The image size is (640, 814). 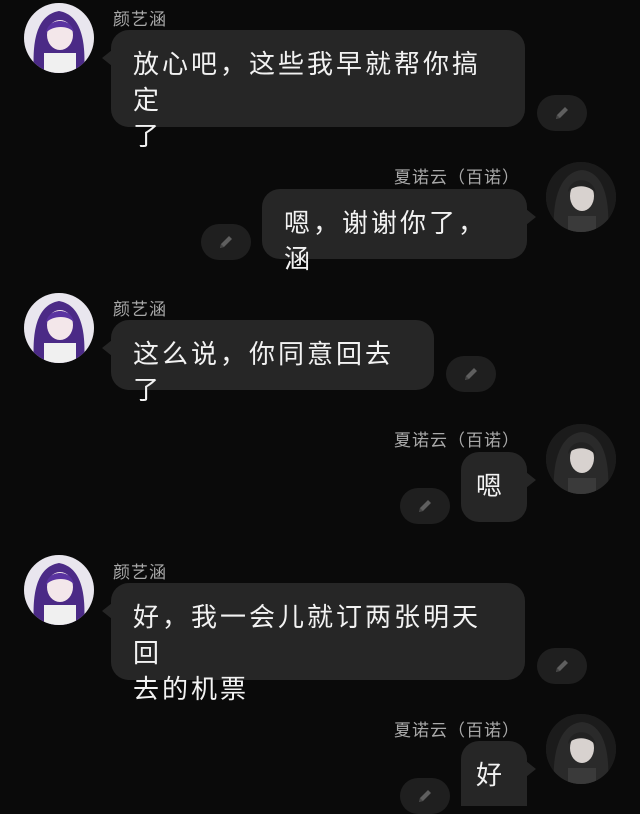 I want to click on message-bubble: 放心吧，这些我早就帮你搞定 了, so click(x=313, y=91).